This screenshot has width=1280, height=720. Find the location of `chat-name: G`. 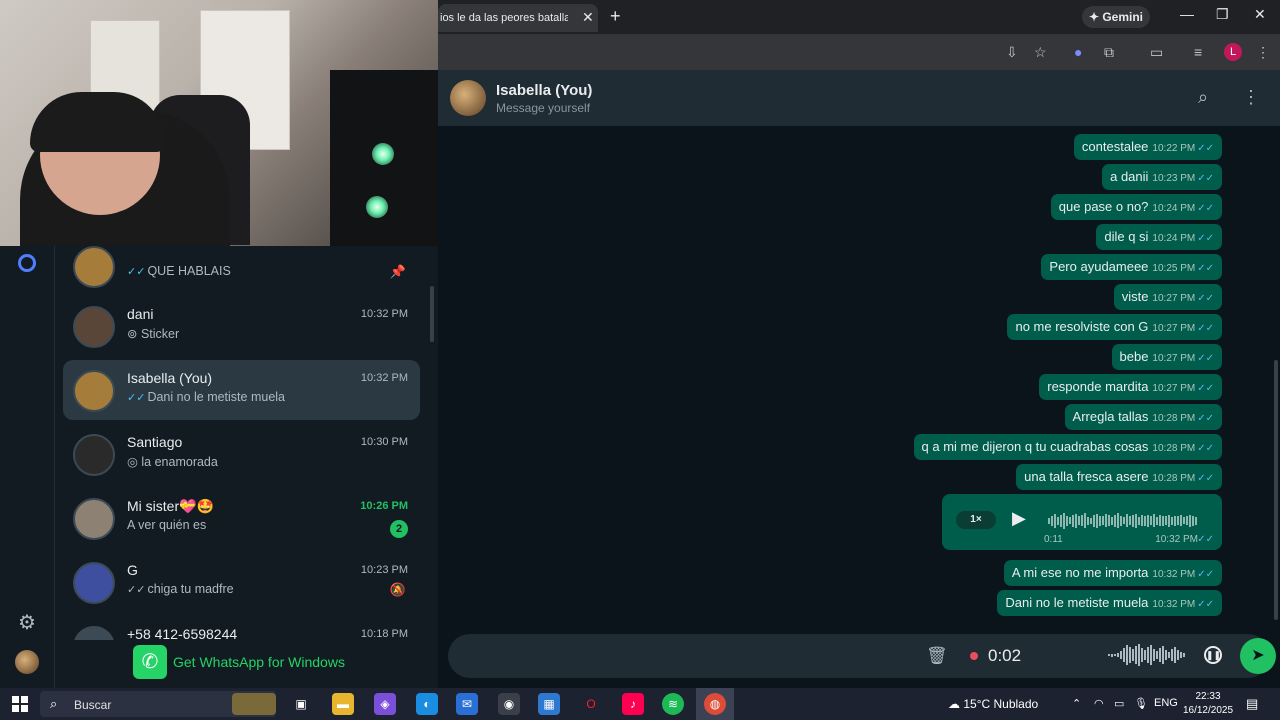

chat-name: G is located at coordinates (132, 570).